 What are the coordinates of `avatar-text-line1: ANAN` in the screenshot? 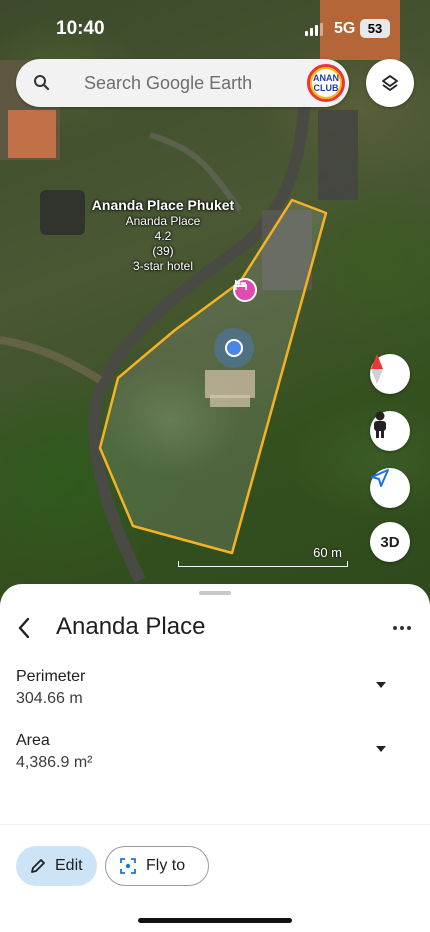 It's located at (326, 78).